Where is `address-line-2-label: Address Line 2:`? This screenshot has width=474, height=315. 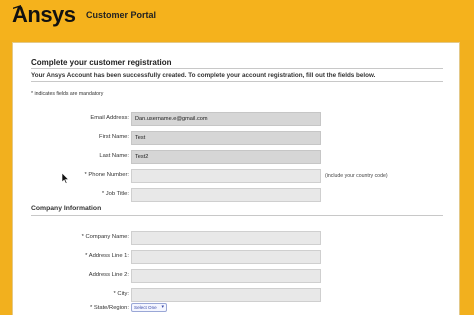
address-line-2-label: Address Line 2: is located at coordinates (108, 275).